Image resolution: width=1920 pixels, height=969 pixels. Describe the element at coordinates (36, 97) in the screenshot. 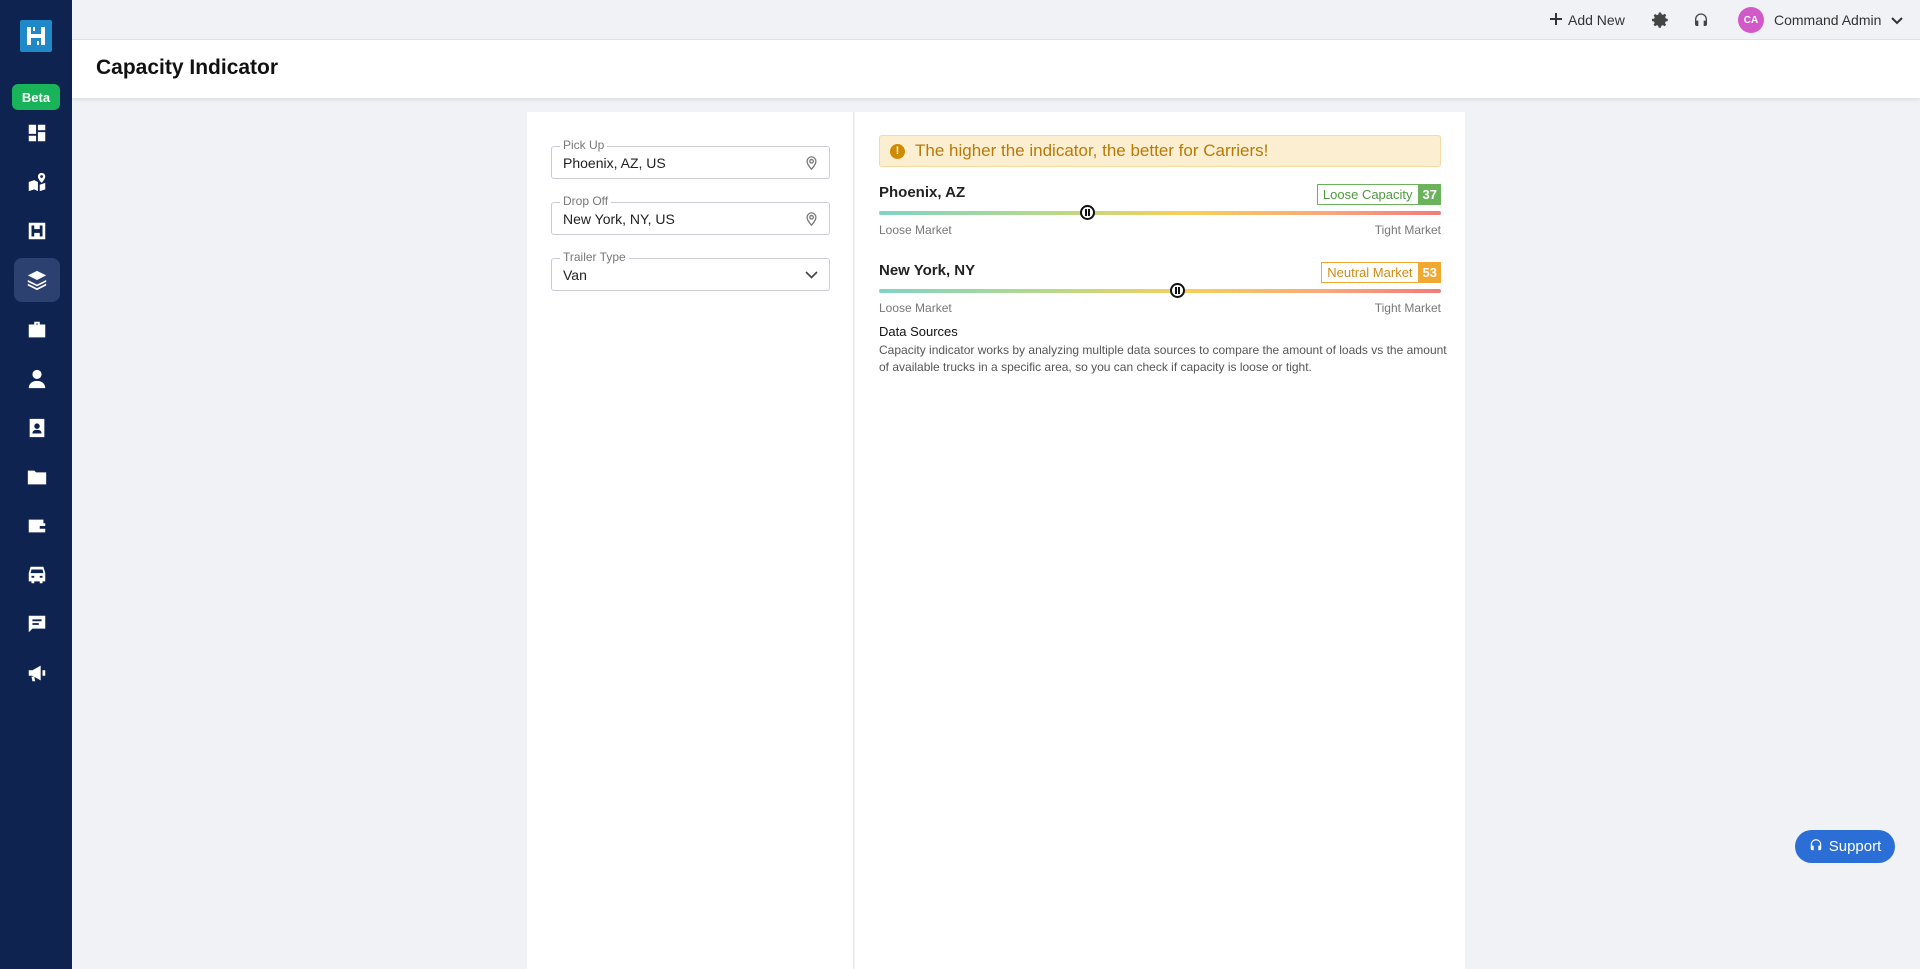

I see `beta-badge: Beta` at that location.